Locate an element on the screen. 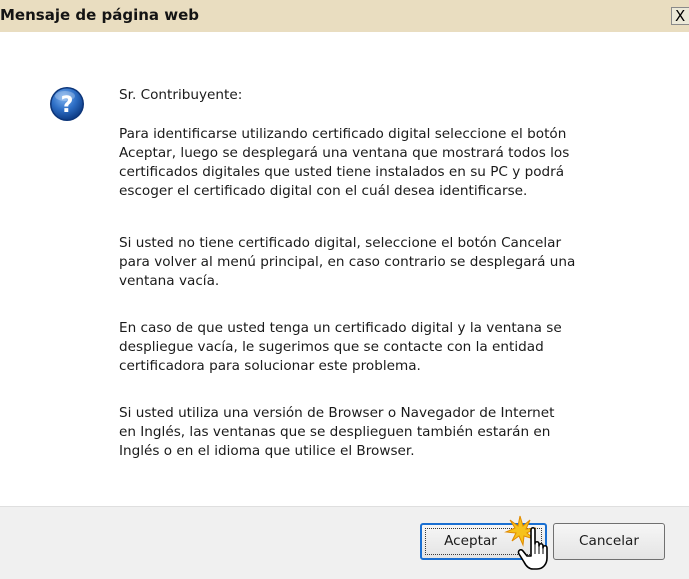 This screenshot has height=579, width=689. hand-cursor-icon is located at coordinates (526, 542).